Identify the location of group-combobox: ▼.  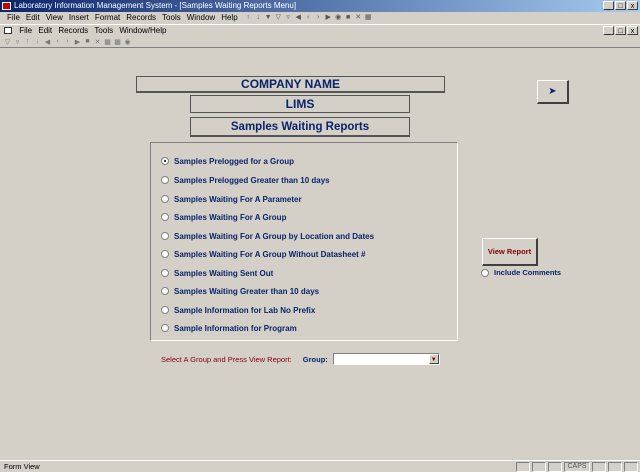
(386, 359).